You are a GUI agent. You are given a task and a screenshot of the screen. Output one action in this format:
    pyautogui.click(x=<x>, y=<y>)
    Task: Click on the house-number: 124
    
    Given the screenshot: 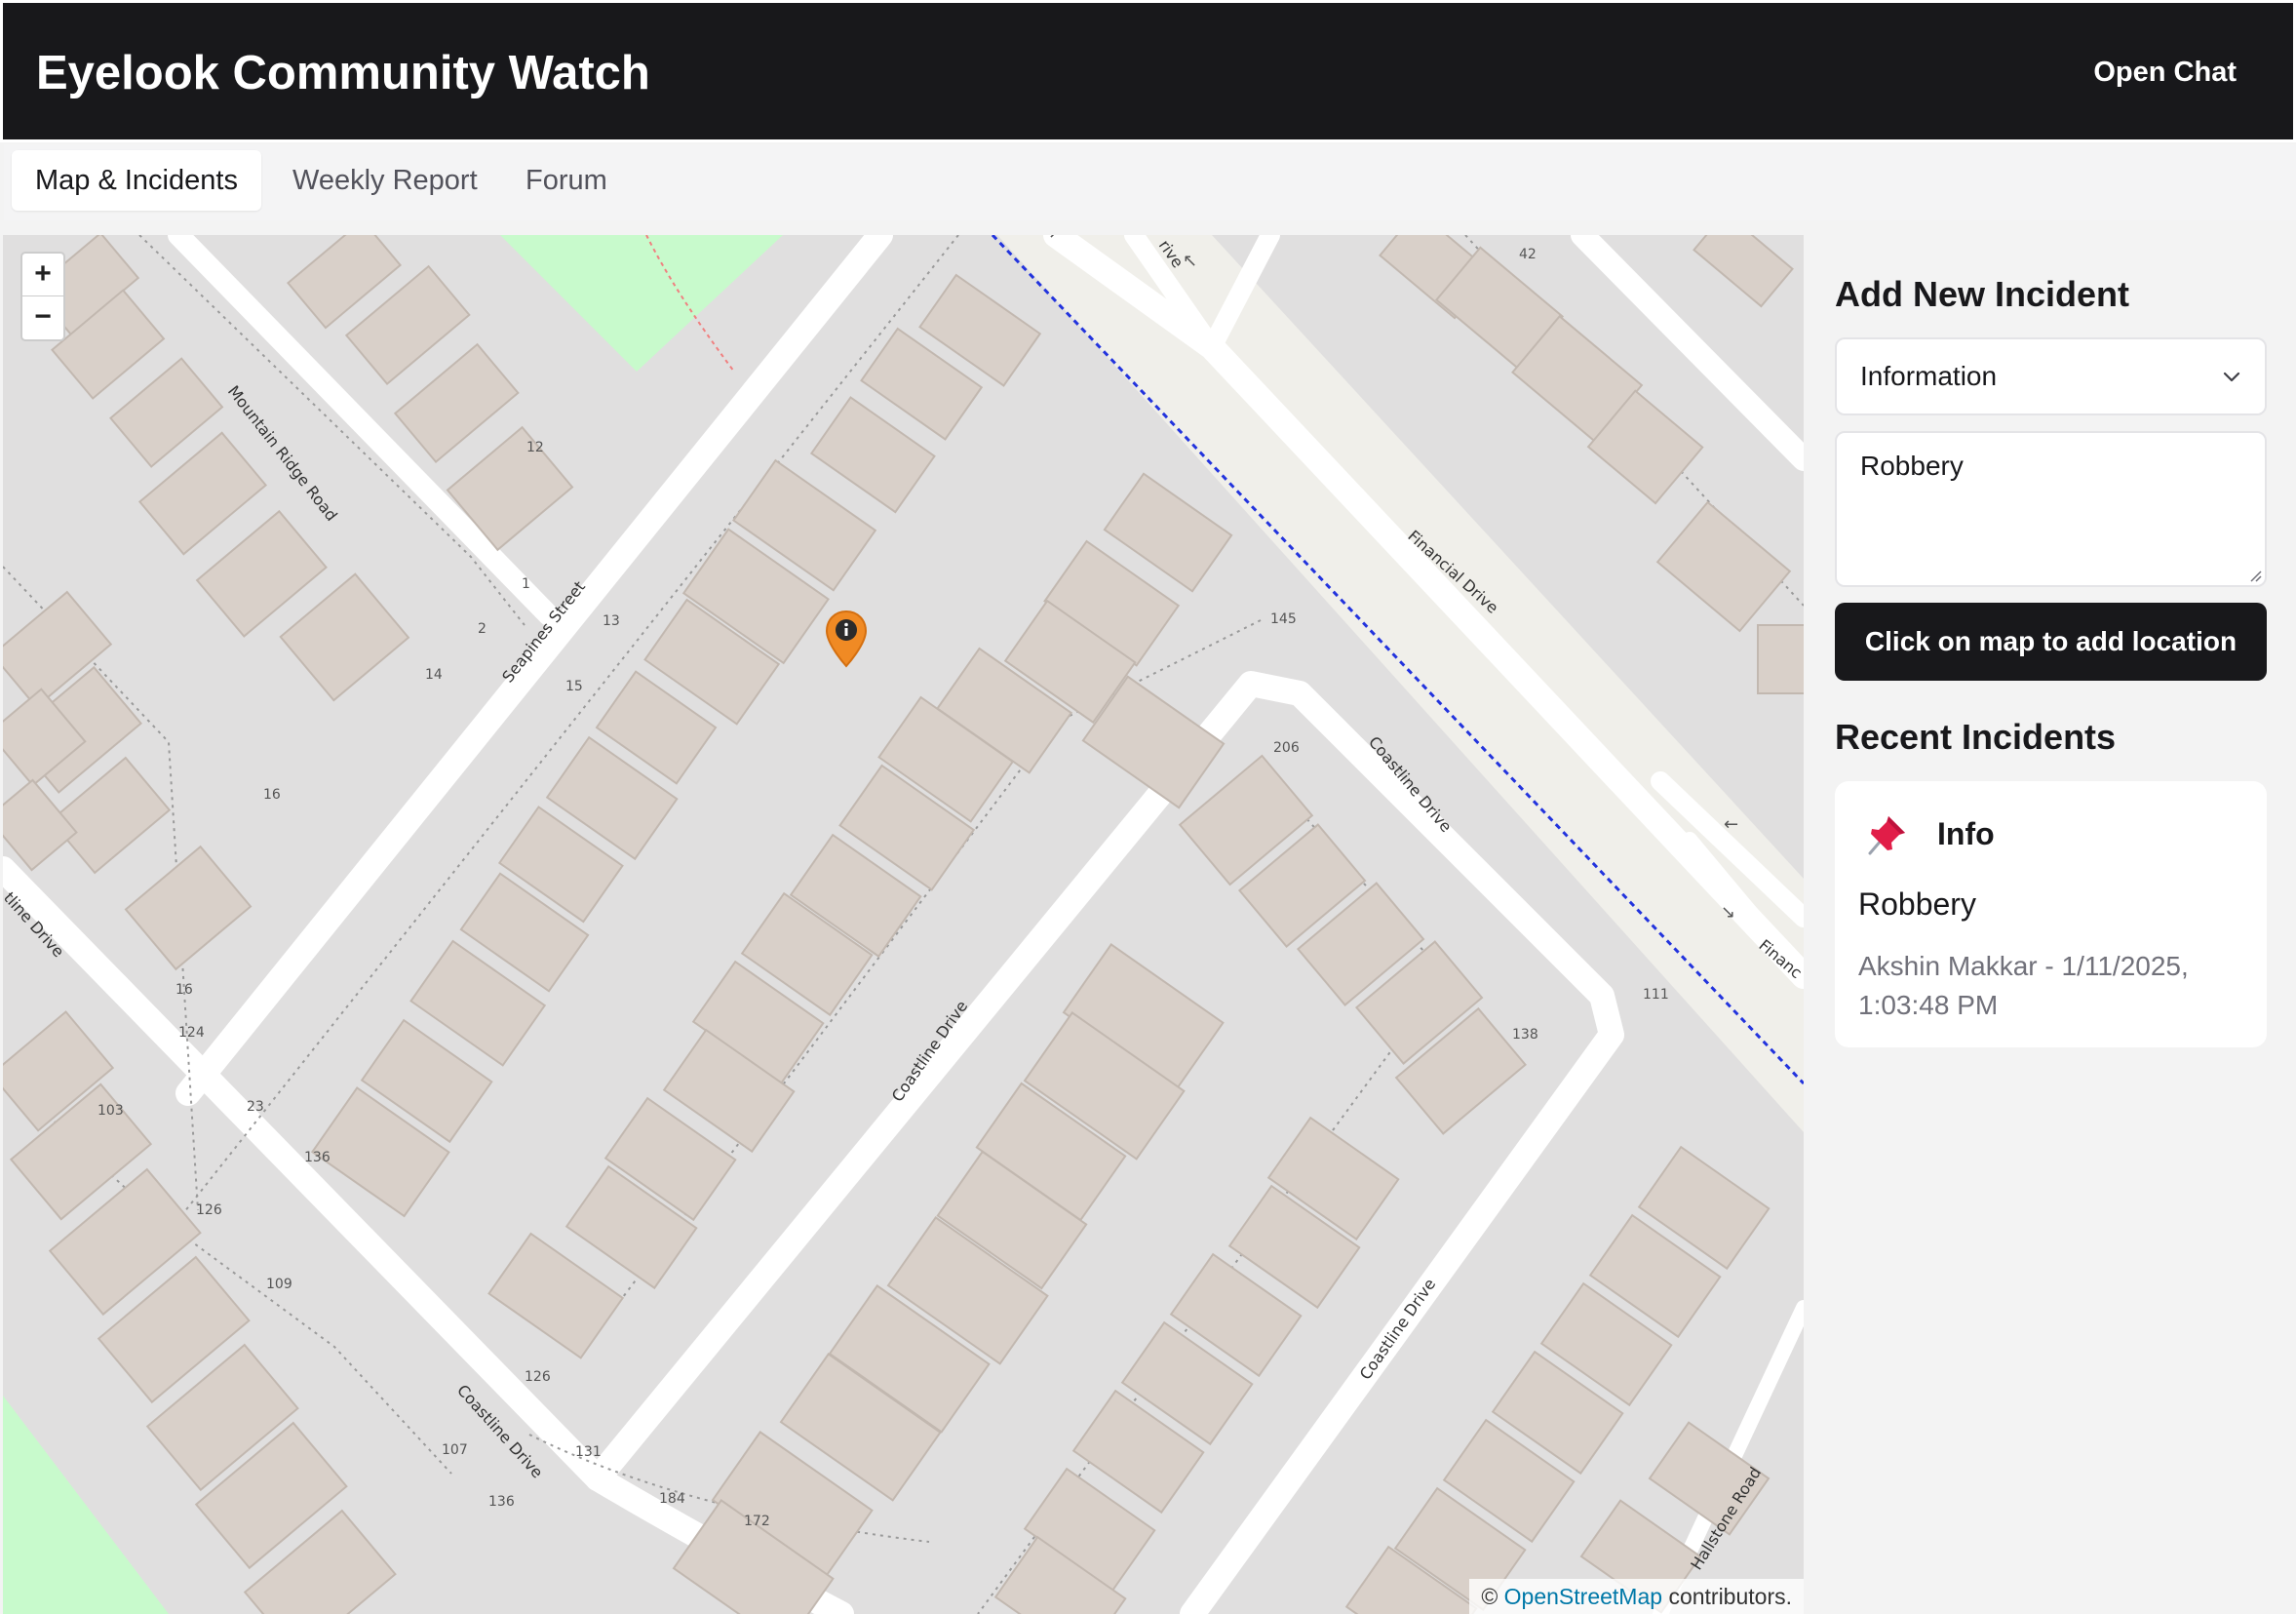 What is the action you would take?
    pyautogui.click(x=191, y=1033)
    